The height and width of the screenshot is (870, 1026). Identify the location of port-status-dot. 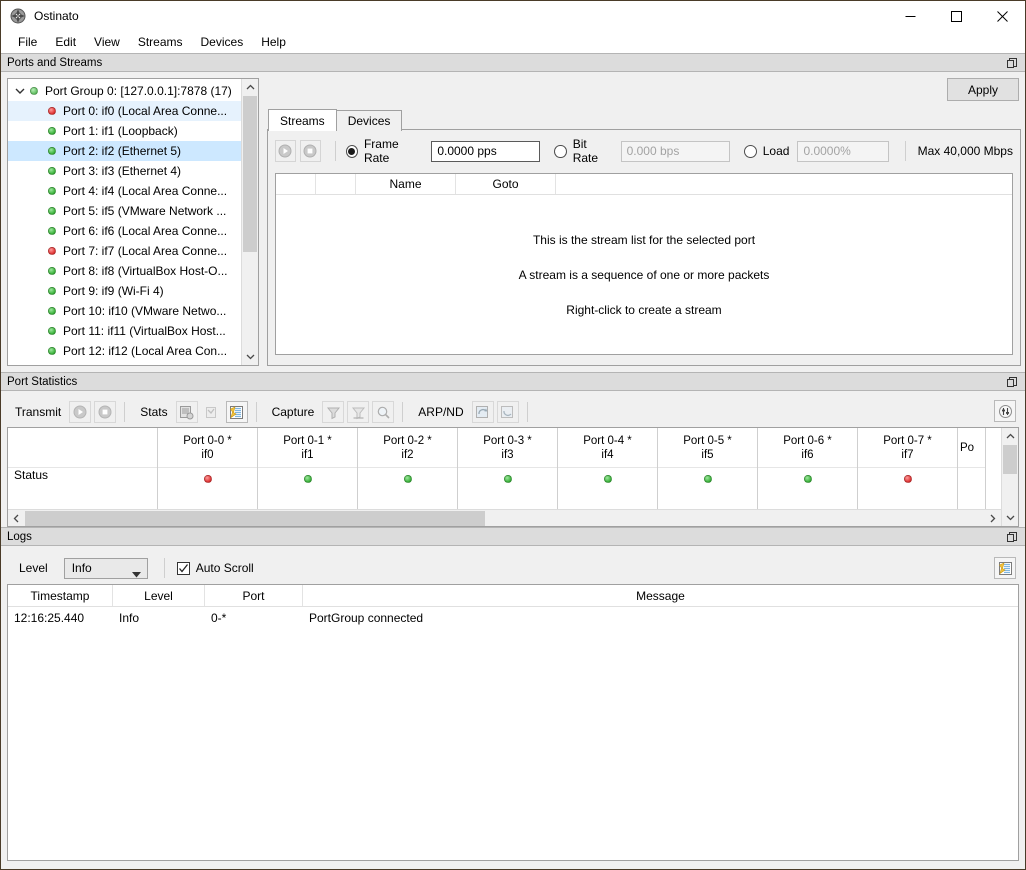
(52, 111).